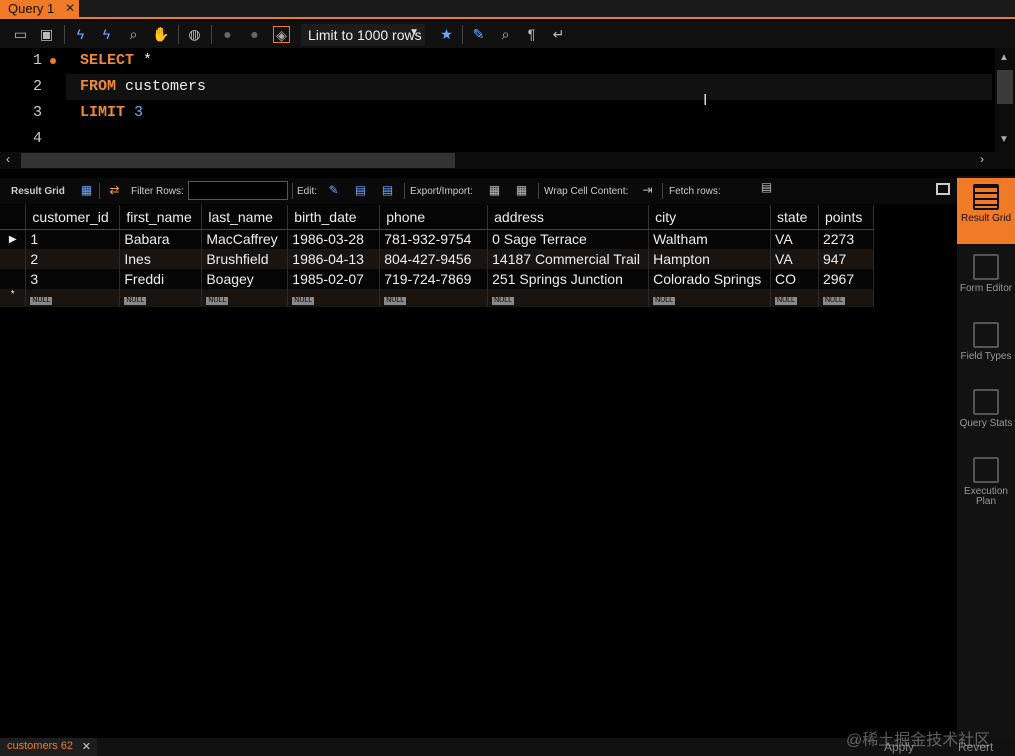 The image size is (1015, 756). I want to click on code-line: FROM customers, so click(143, 86).